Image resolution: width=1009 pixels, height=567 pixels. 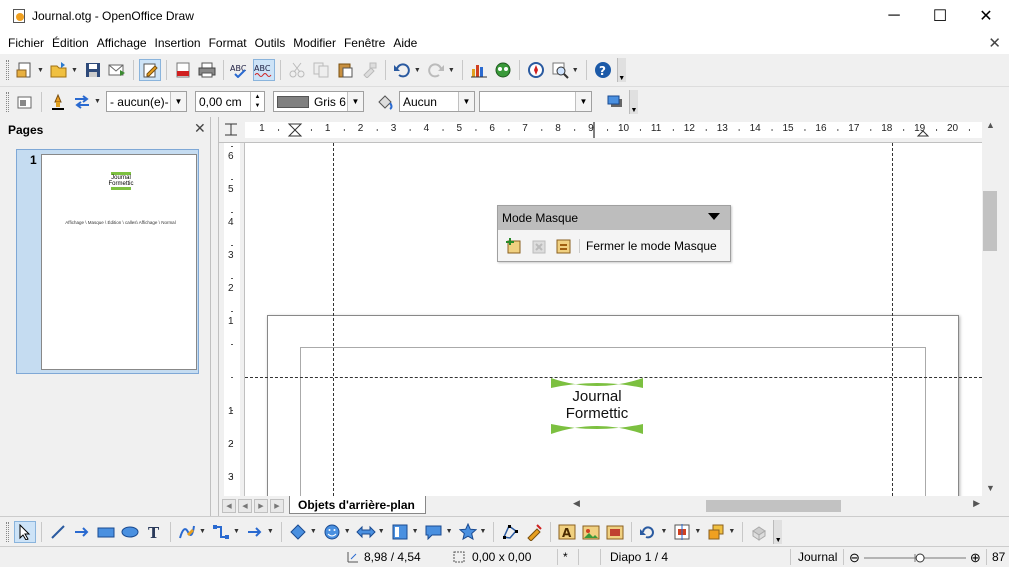 What do you see at coordinates (7, 70) in the screenshot?
I see `toolbar-grip` at bounding box center [7, 70].